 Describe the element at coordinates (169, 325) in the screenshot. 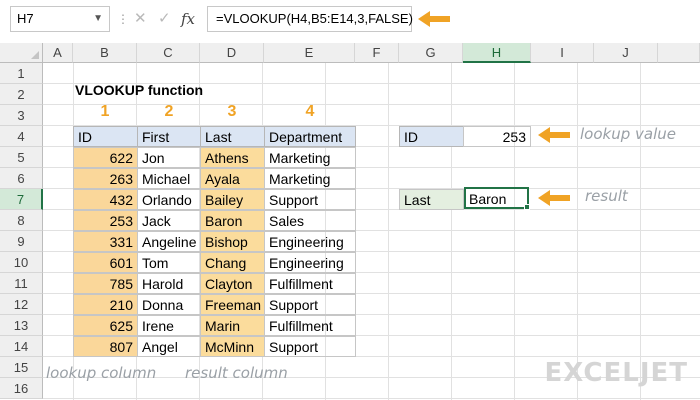

I see `cell-first: Irene` at that location.